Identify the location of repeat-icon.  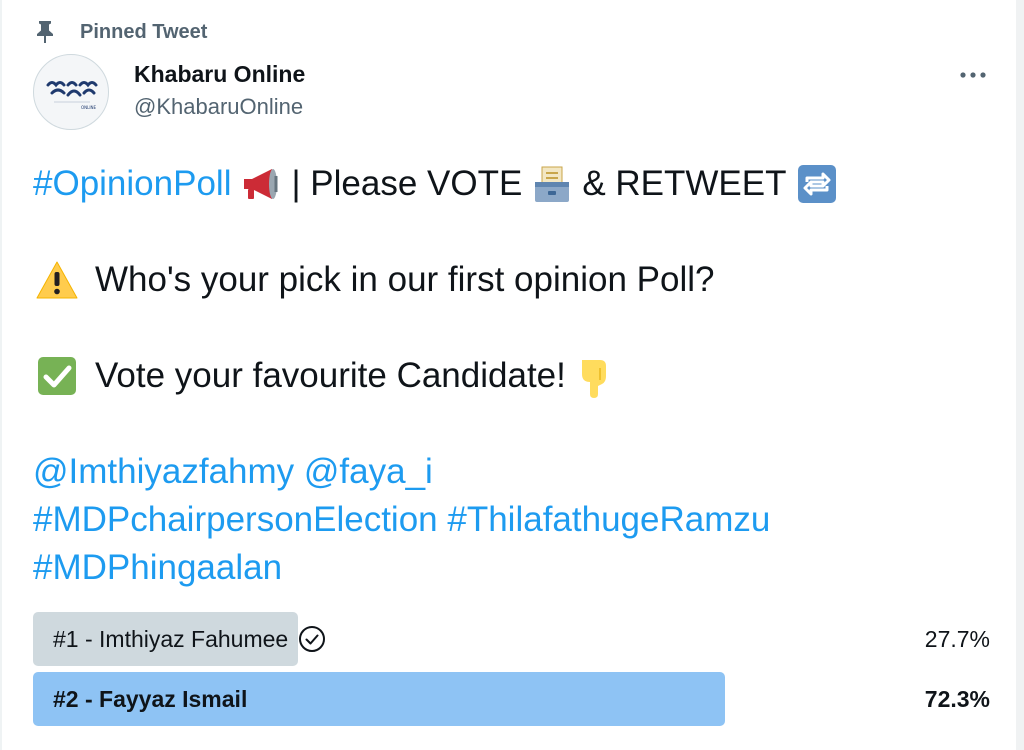
(817, 184).